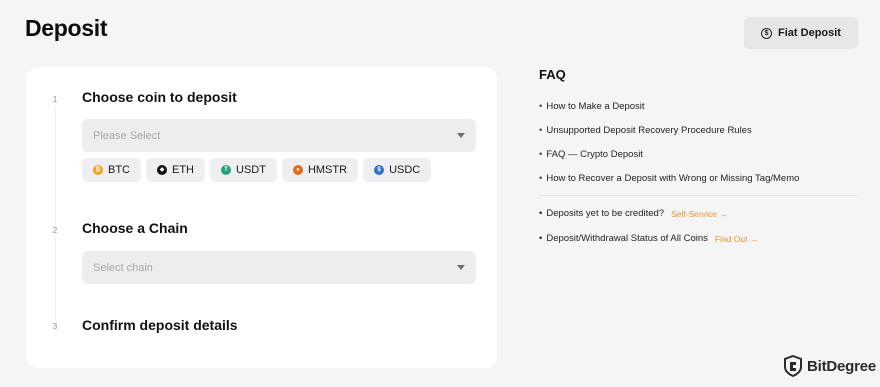 This screenshot has width=880, height=387. I want to click on bitdegree-watermark: BitDegree, so click(829, 366).